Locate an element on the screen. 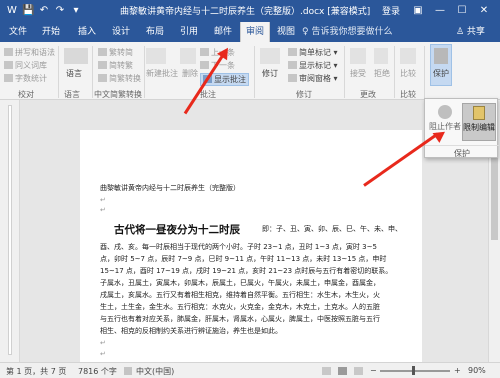 This screenshot has width=500, height=378. save-icon: 💾 is located at coordinates (28, 11).